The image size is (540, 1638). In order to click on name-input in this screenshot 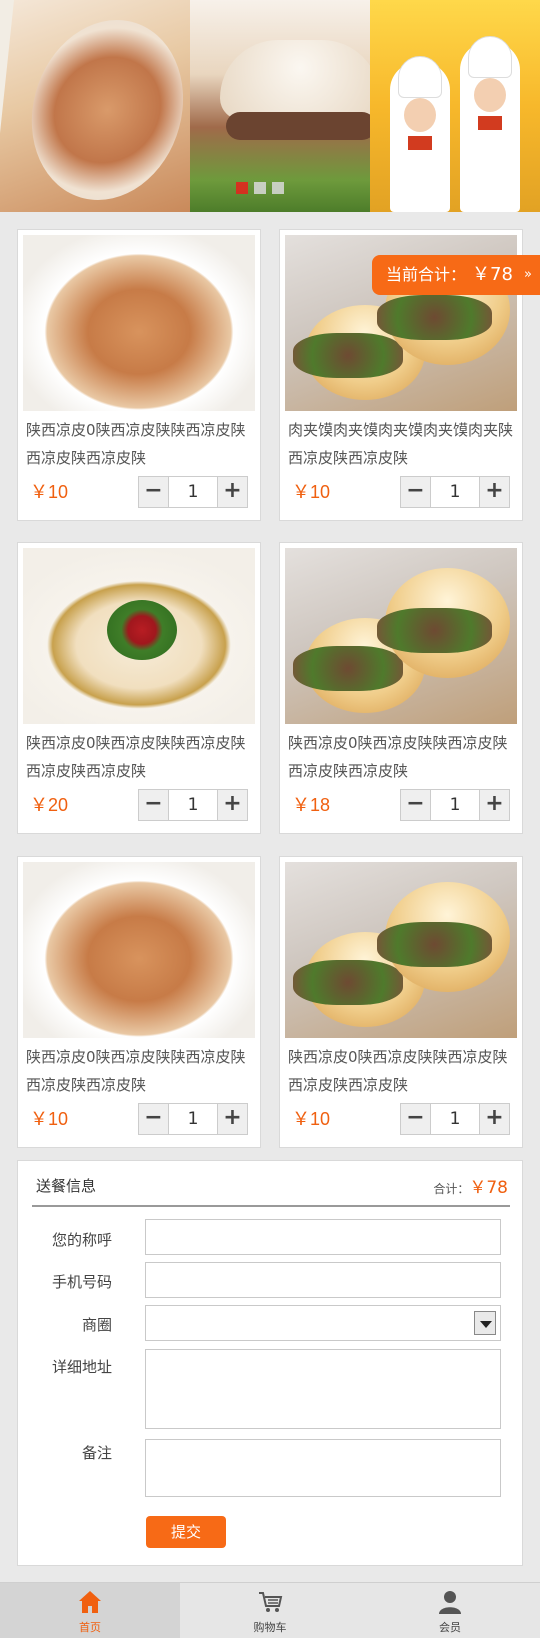, I will do `click(323, 1237)`.